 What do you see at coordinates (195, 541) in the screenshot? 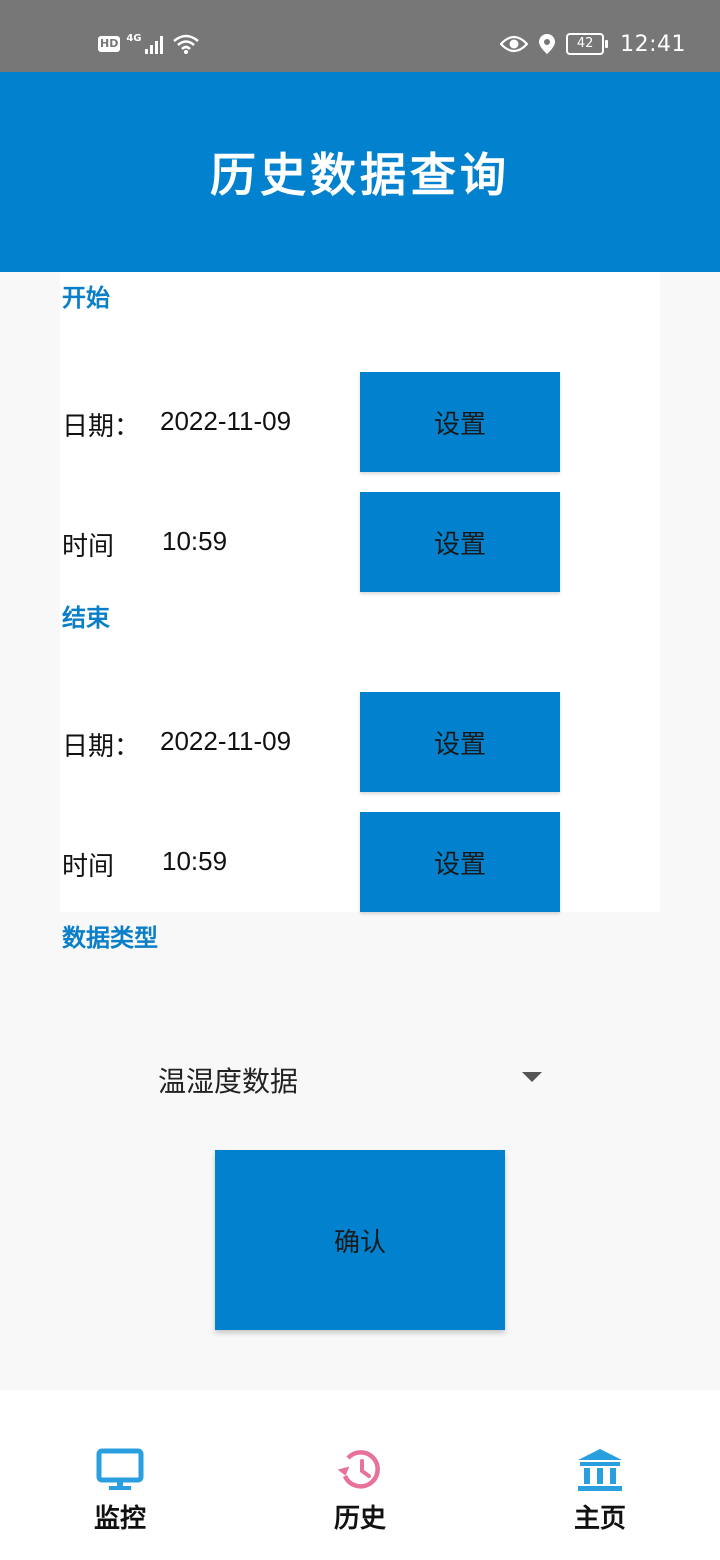
I see `start-time-value: 10:59` at bounding box center [195, 541].